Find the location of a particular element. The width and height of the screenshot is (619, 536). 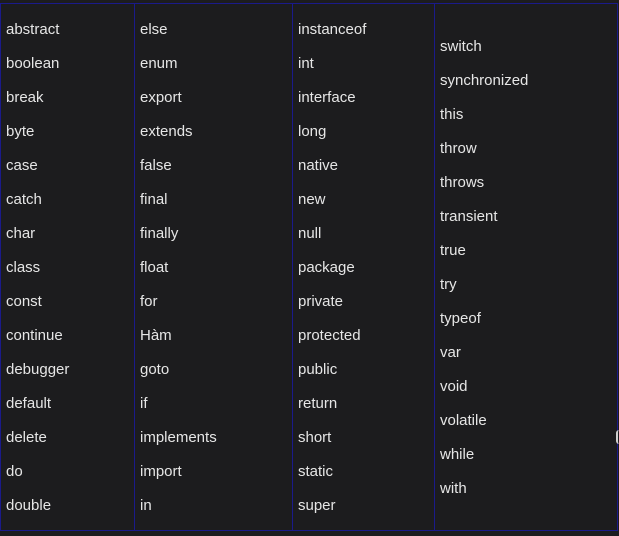

keyword-cell: import is located at coordinates (161, 471).